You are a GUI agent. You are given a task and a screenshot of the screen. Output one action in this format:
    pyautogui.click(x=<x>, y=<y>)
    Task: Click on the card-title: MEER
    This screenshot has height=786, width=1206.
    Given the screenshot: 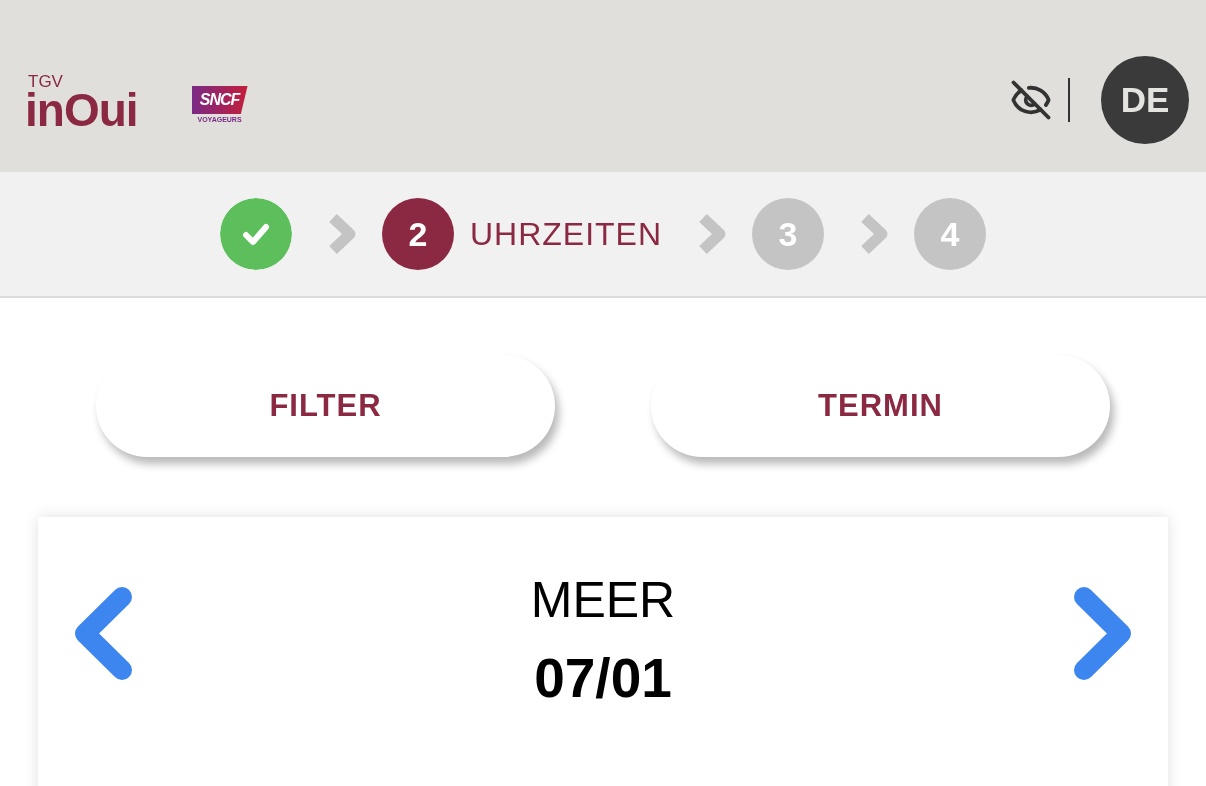 What is the action you would take?
    pyautogui.click(x=603, y=600)
    